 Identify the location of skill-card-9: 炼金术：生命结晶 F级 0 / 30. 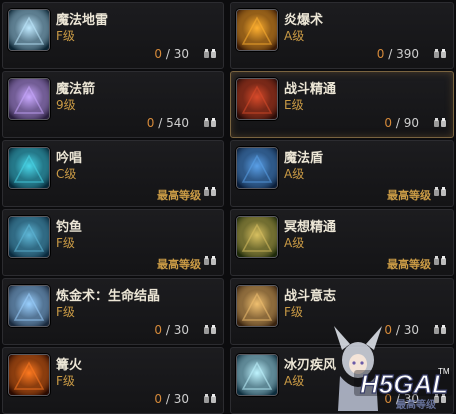
(113, 311).